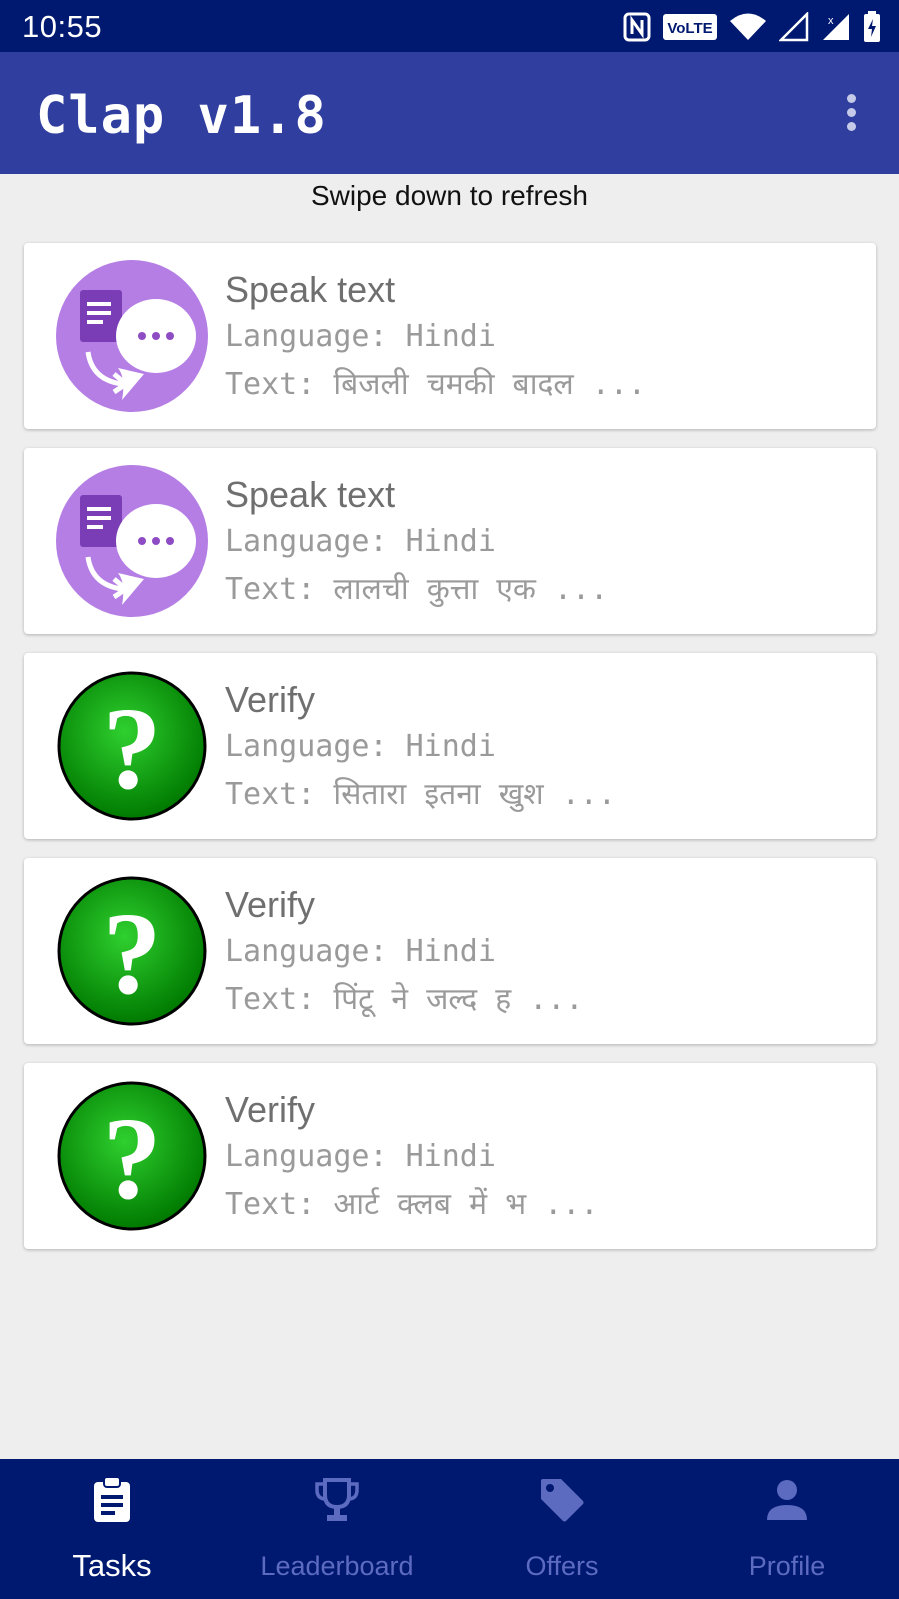 The width and height of the screenshot is (899, 1599). What do you see at coordinates (112, 1565) in the screenshot?
I see `nav-tasks-label: Tasks` at bounding box center [112, 1565].